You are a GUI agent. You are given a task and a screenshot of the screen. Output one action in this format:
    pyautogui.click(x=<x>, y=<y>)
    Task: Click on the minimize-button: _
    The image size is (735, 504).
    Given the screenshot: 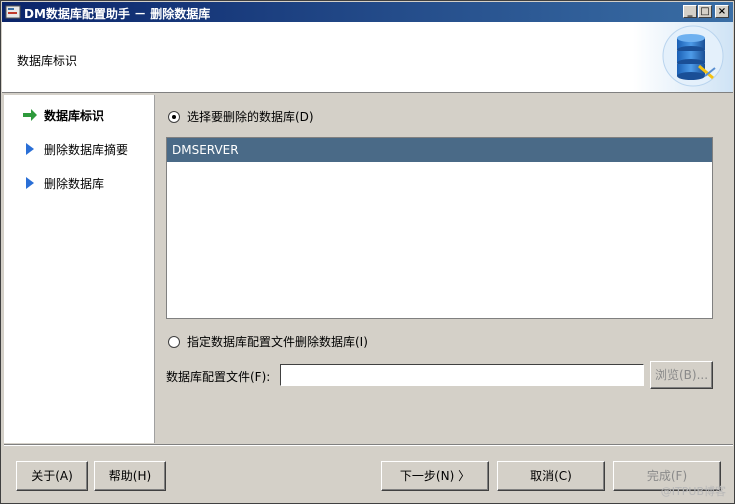 What is the action you would take?
    pyautogui.click(x=690, y=11)
    